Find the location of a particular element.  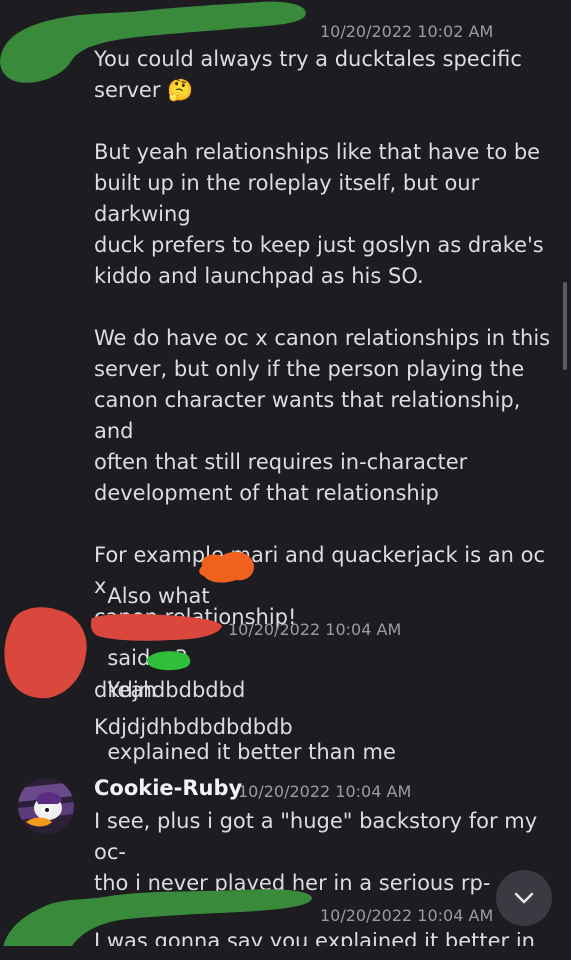

message-line: kiddo and launchpad as his SO. is located at coordinates (259, 276).